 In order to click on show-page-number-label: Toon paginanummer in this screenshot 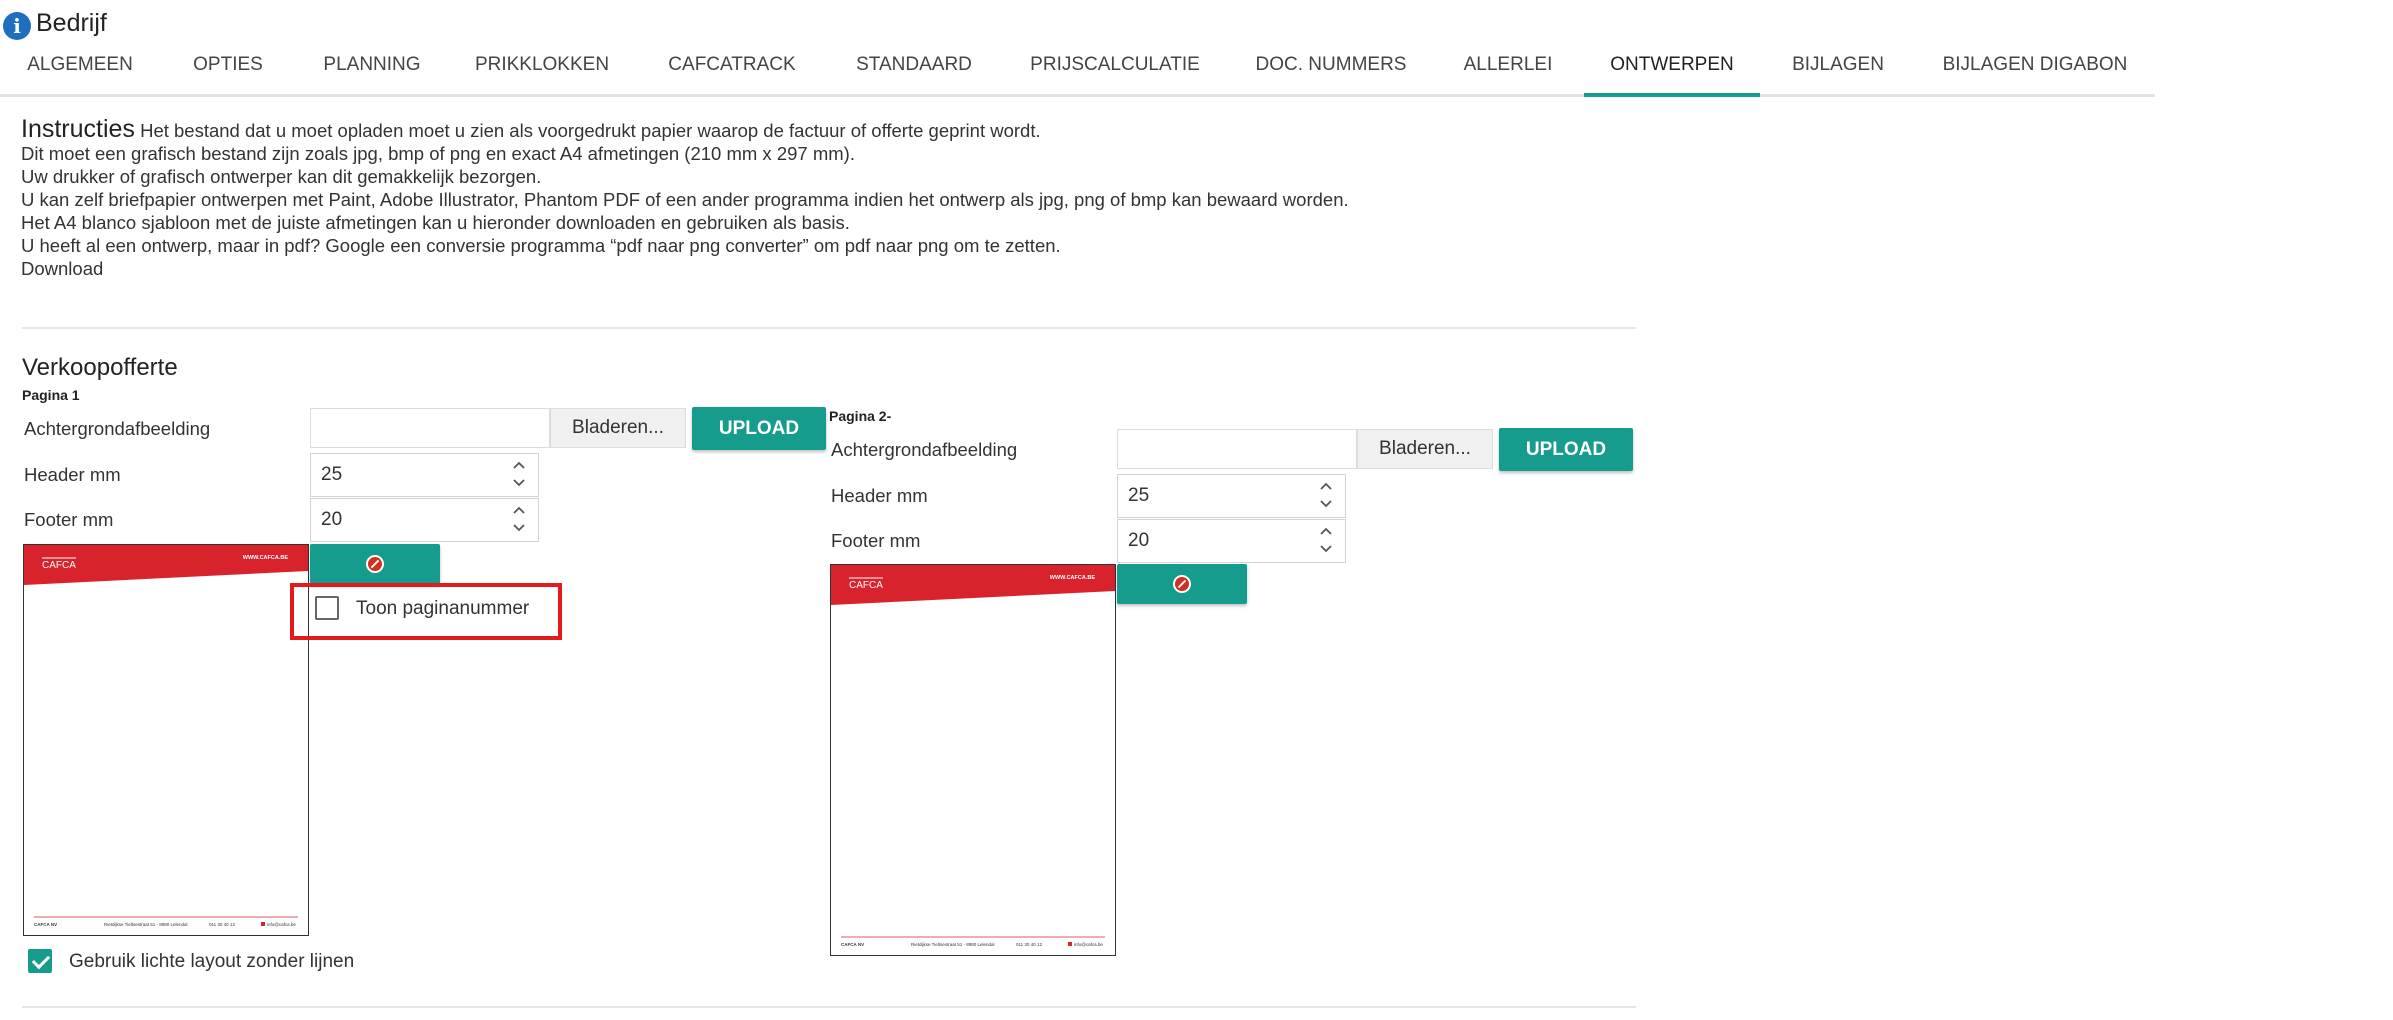, I will do `click(443, 608)`.